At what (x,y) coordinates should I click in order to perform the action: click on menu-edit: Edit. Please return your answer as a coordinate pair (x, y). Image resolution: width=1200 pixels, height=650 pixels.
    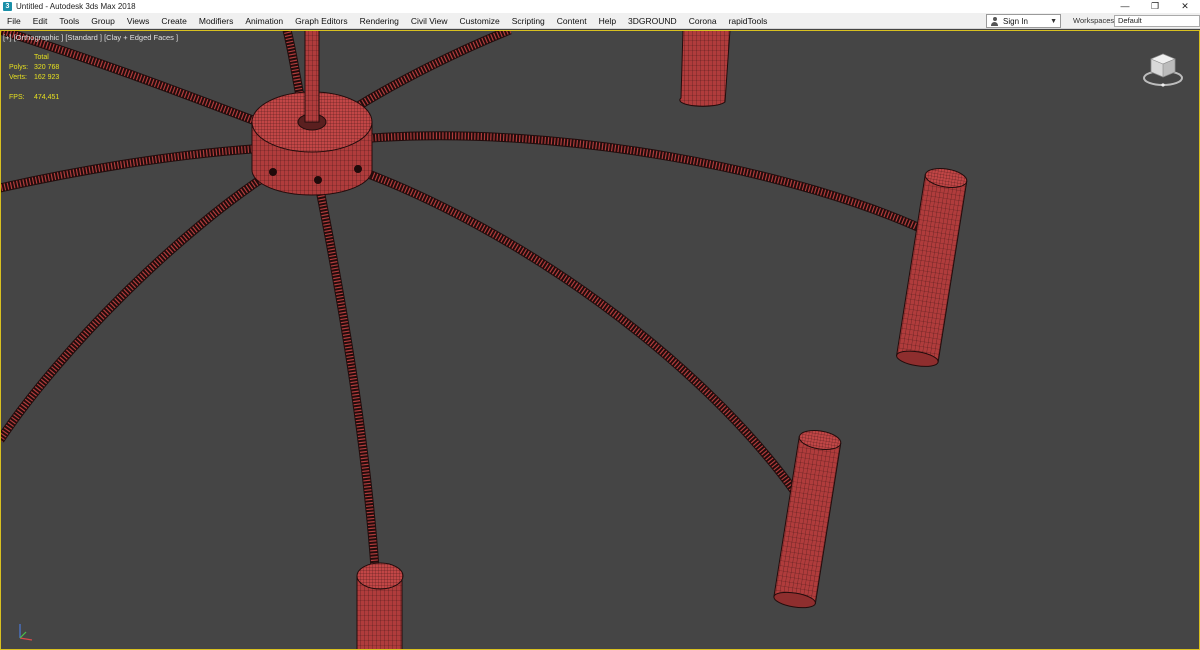
    Looking at the image, I should click on (40, 21).